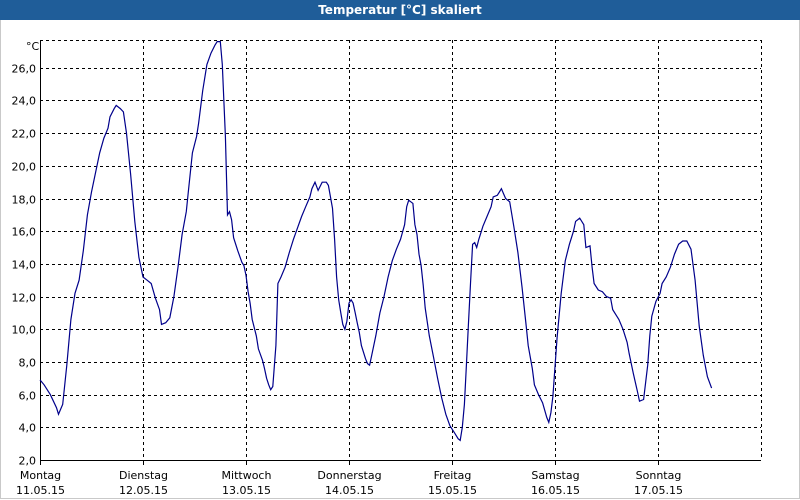 This screenshot has height=500, width=800. I want to click on x-tick-date-label: 16.05.15, so click(555, 490).